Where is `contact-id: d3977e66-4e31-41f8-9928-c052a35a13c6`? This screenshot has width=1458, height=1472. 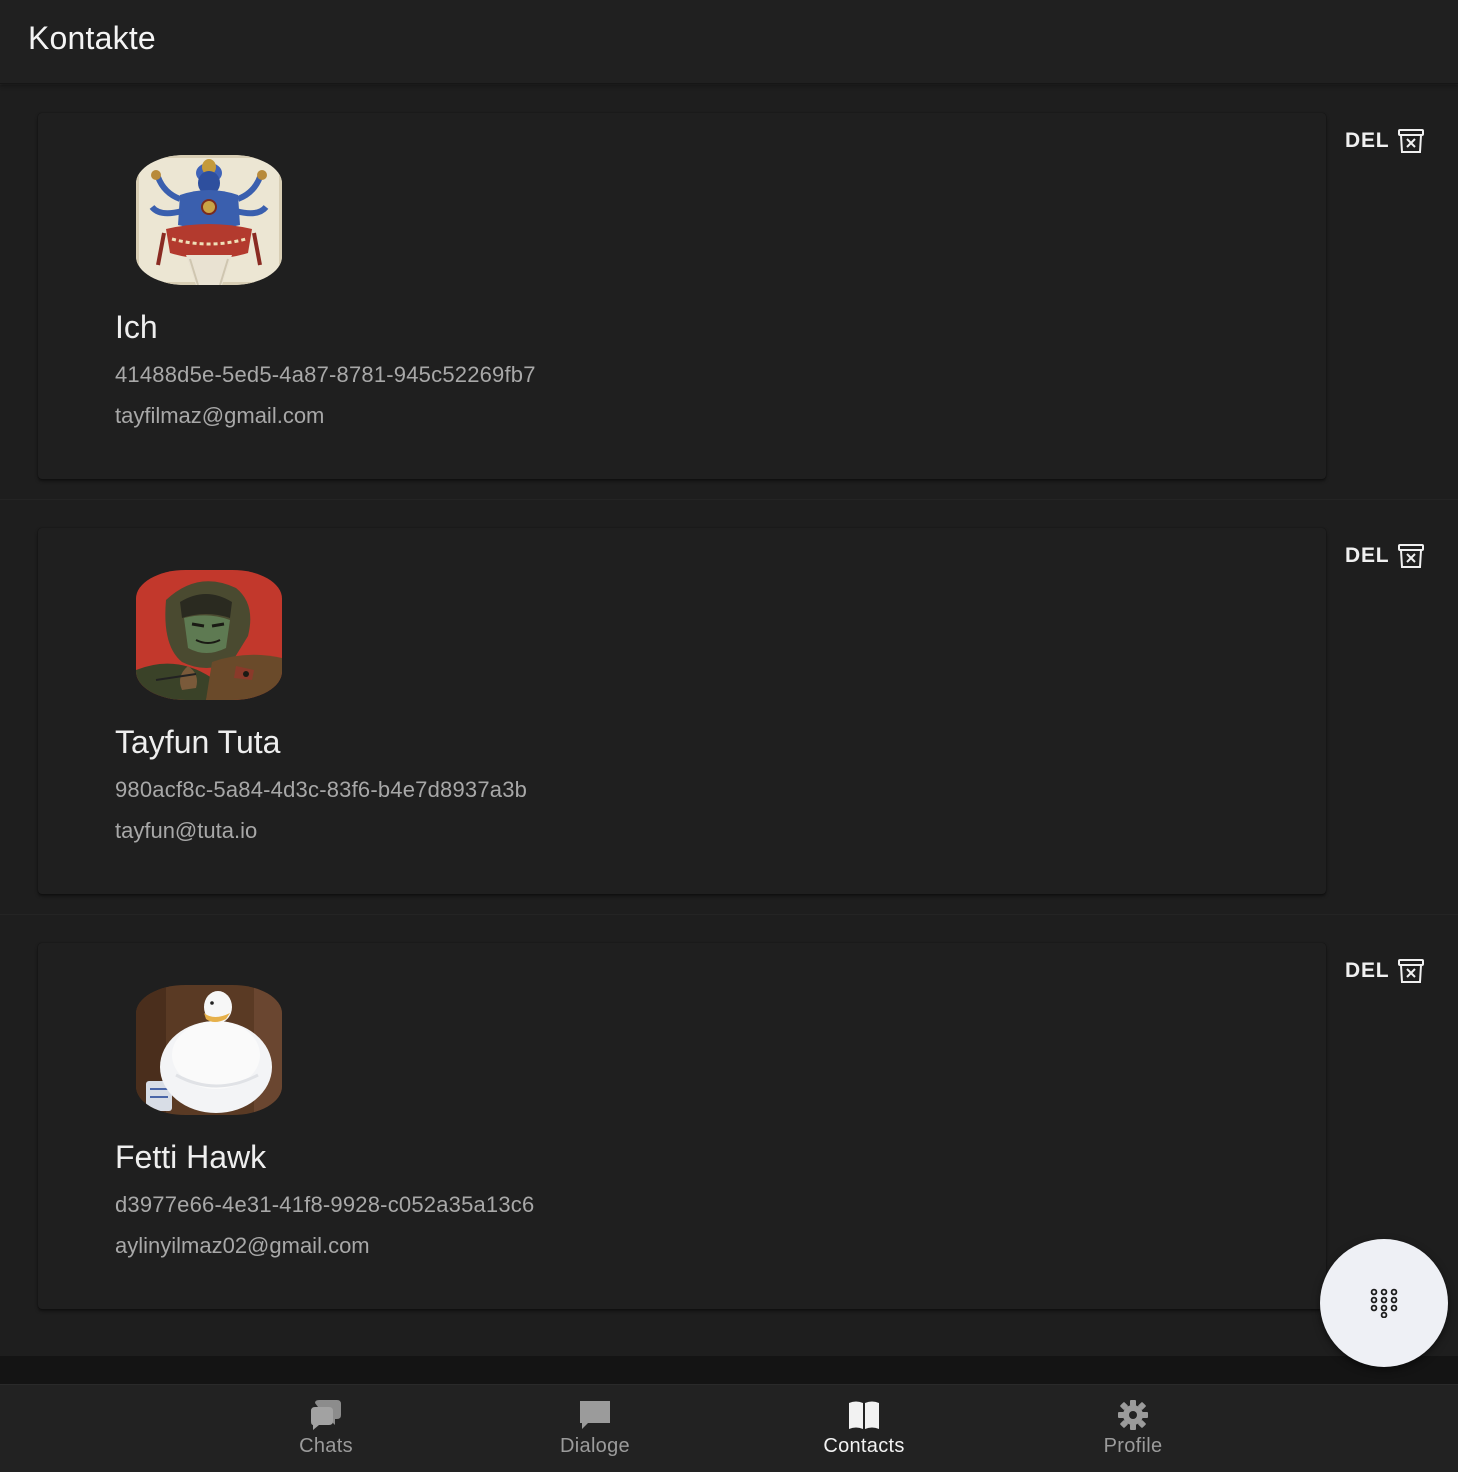
contact-id: d3977e66-4e31-41f8-9928-c052a35a13c6 is located at coordinates (325, 1204).